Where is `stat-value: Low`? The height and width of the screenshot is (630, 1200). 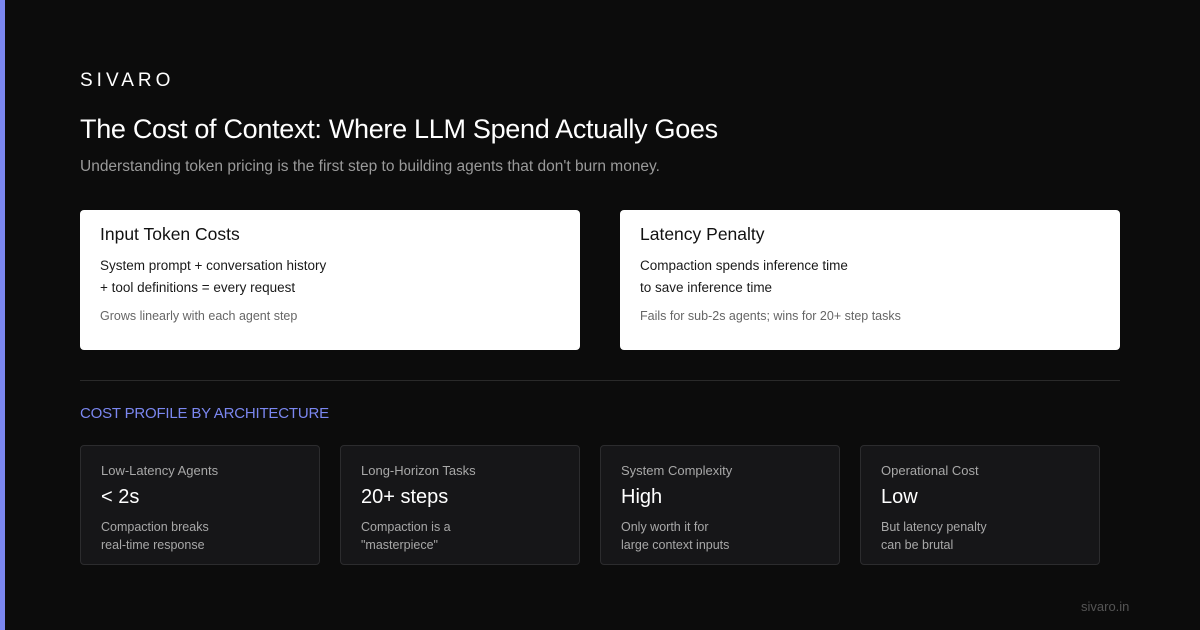 stat-value: Low is located at coordinates (899, 497).